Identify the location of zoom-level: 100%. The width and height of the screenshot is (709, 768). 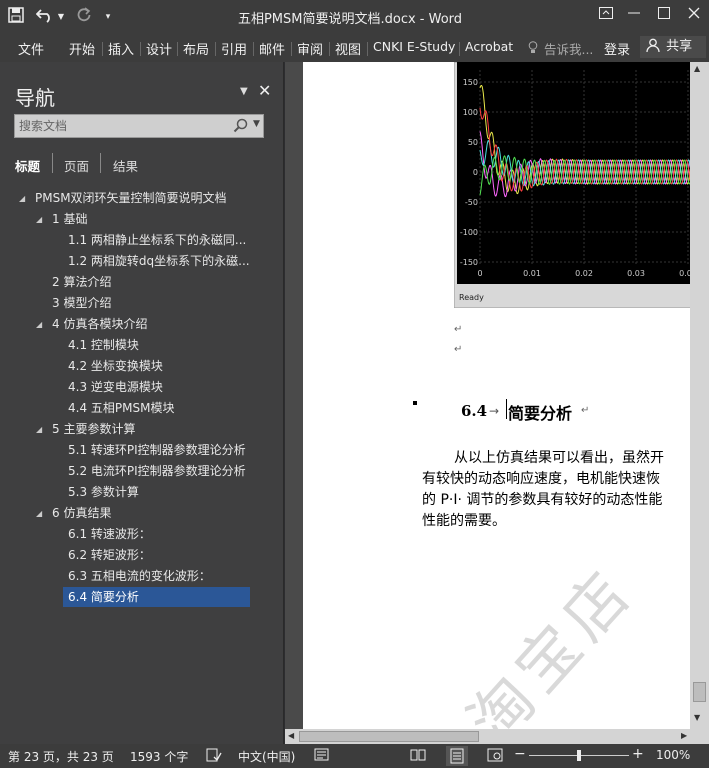
(673, 755).